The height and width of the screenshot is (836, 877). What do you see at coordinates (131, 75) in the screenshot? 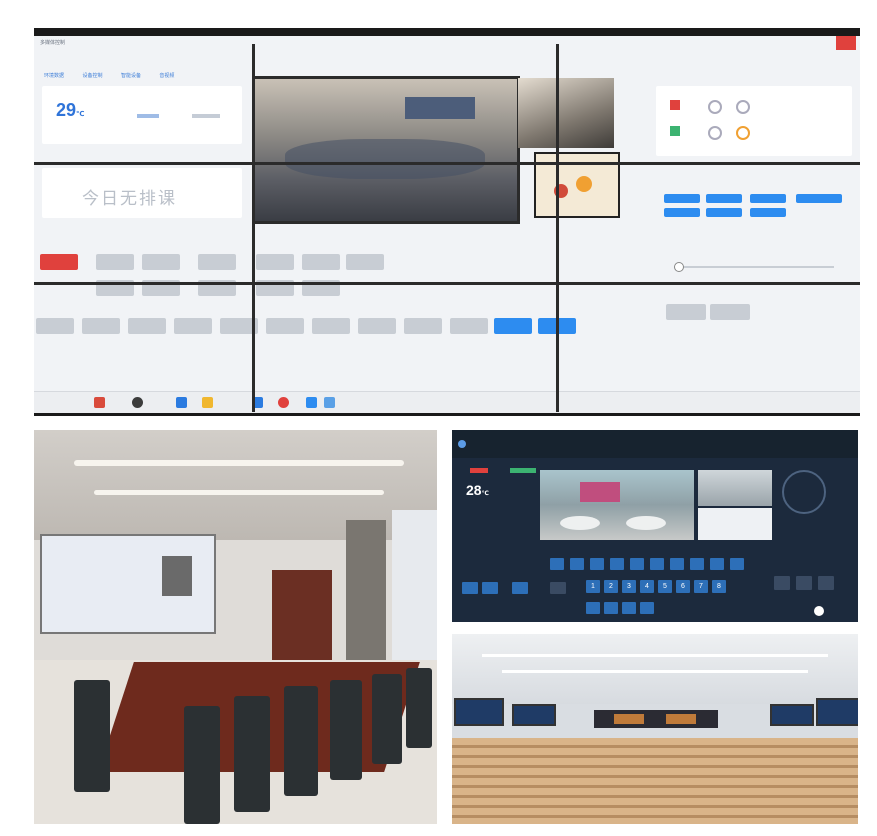
I see `tab-smart: 智能设备` at bounding box center [131, 75].